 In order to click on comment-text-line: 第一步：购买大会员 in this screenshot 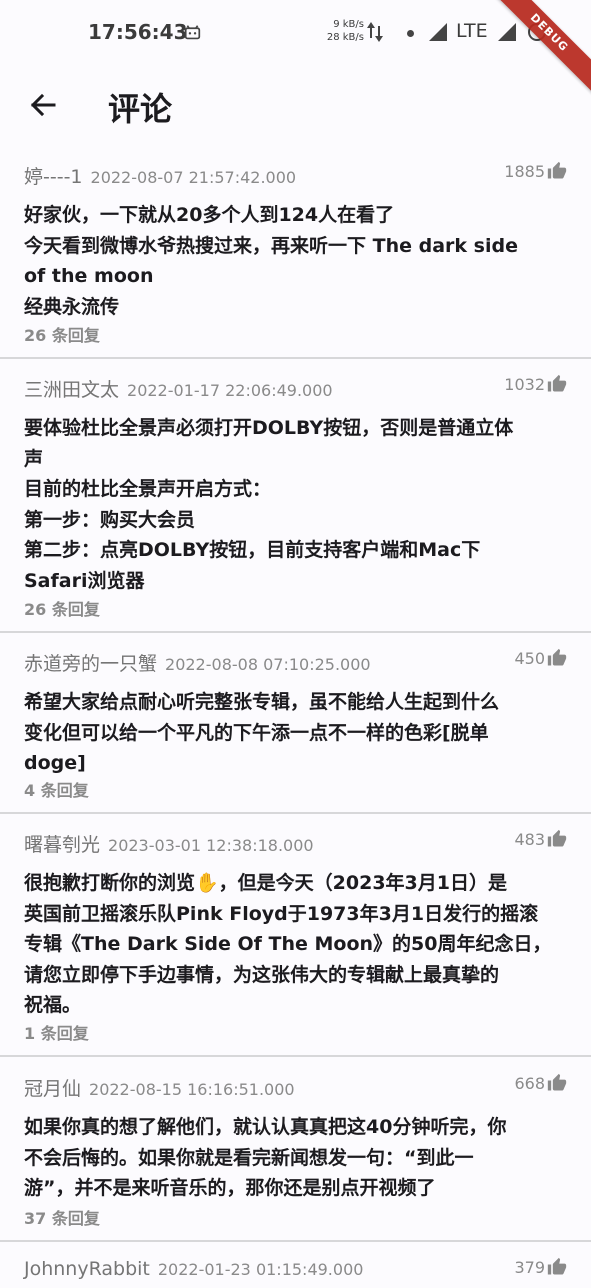, I will do `click(110, 519)`.